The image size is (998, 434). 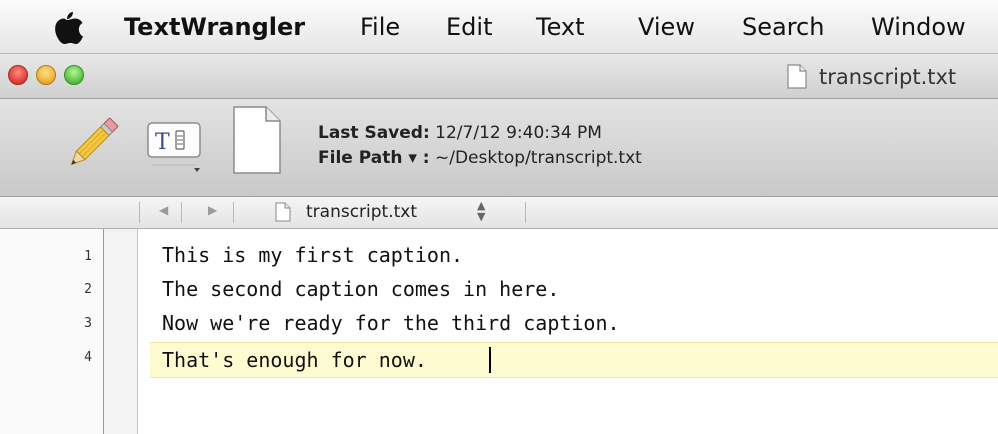 I want to click on back-arrow-icon: ◀, so click(x=163, y=210).